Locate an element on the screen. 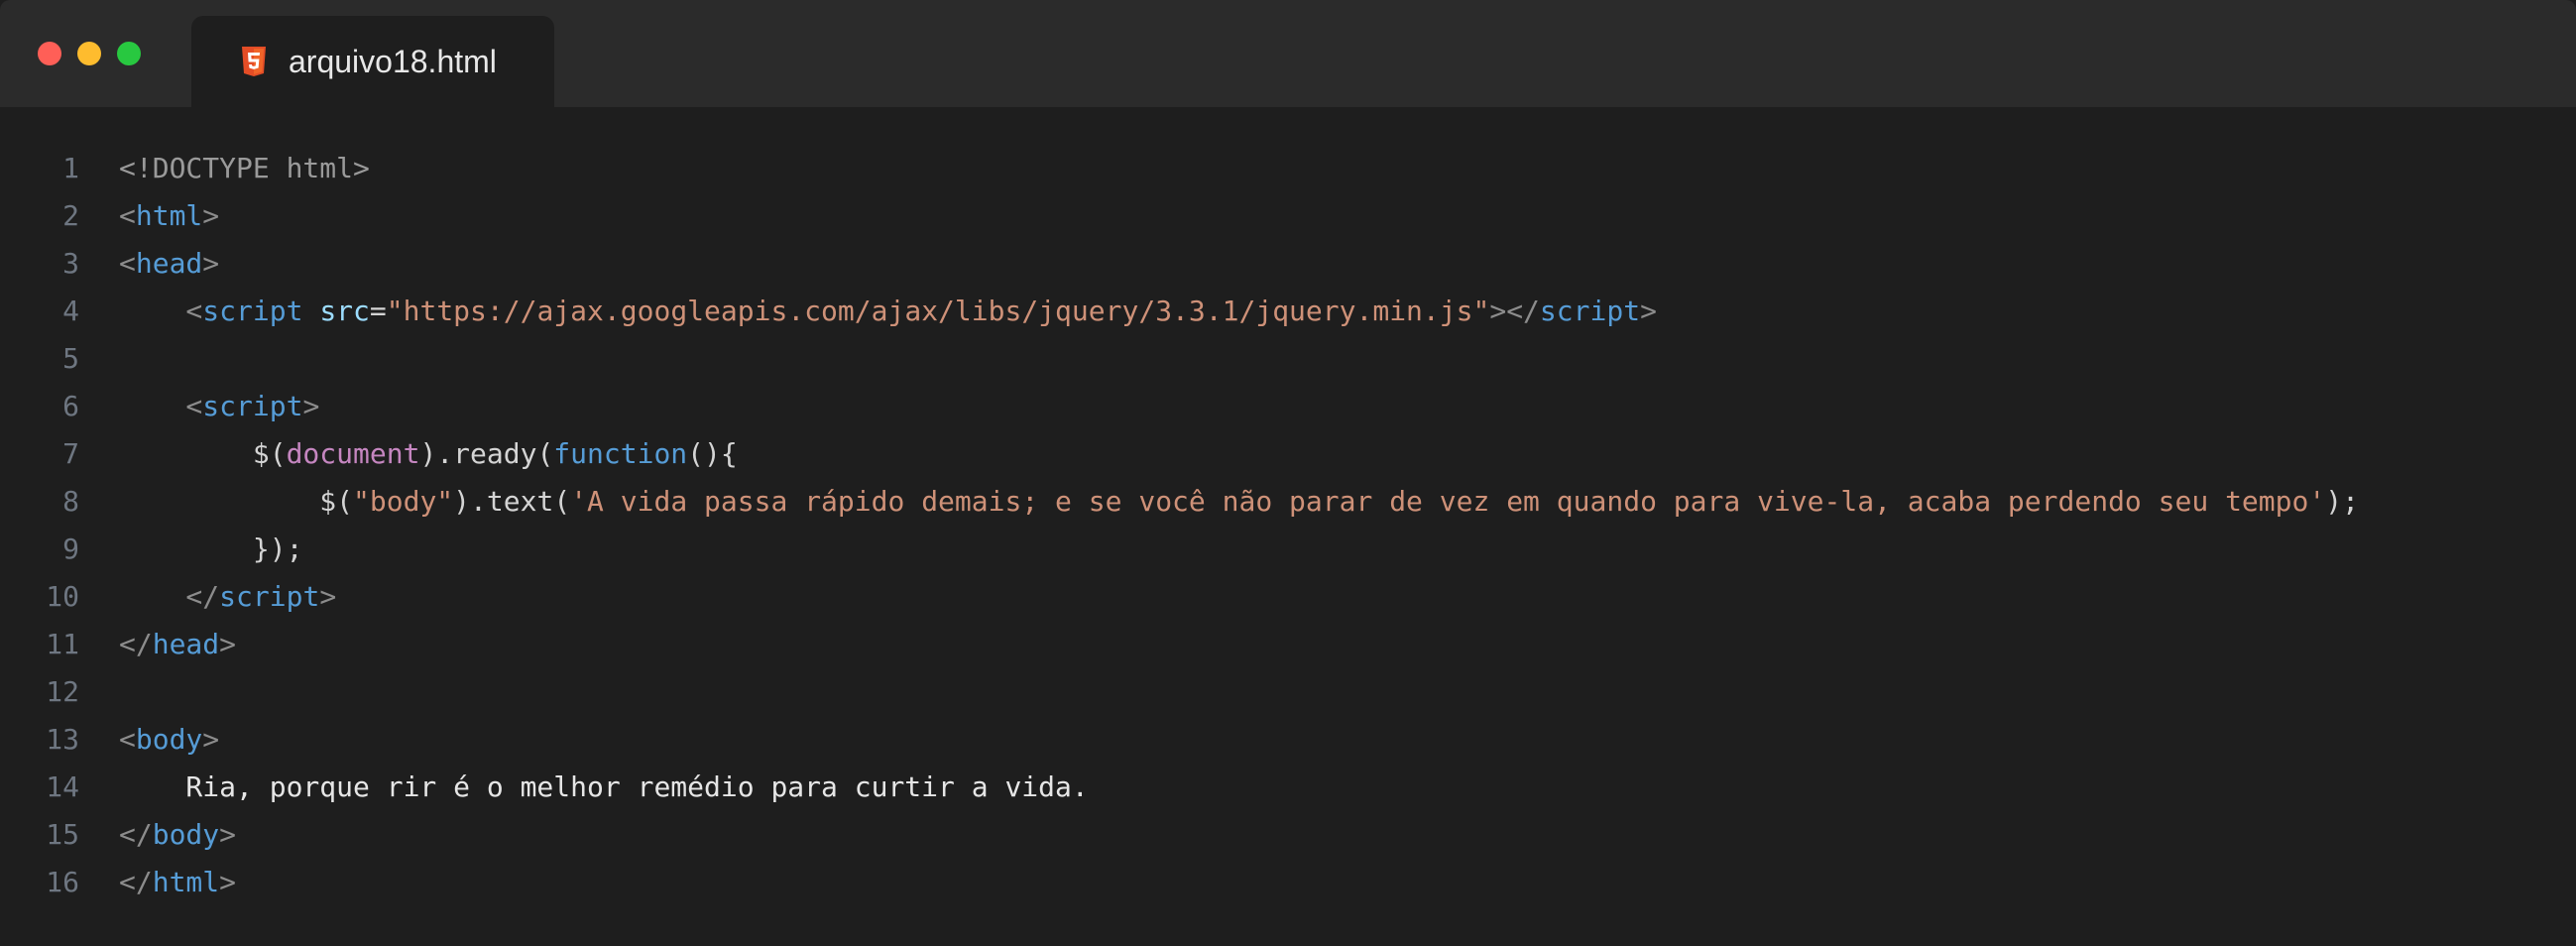 Image resolution: width=2576 pixels, height=946 pixels. code-line: 3 <head> is located at coordinates (1288, 264).